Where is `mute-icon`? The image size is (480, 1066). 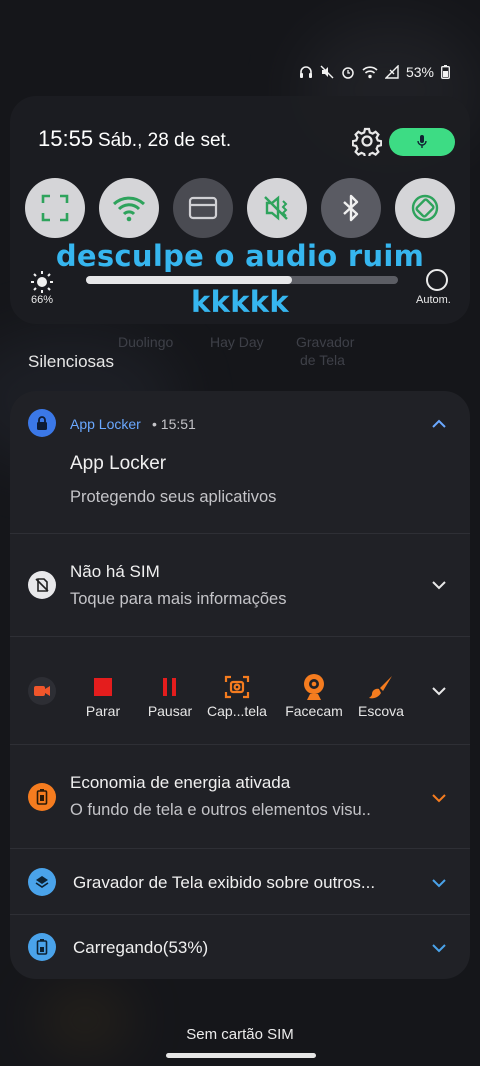 mute-icon is located at coordinates (327, 72).